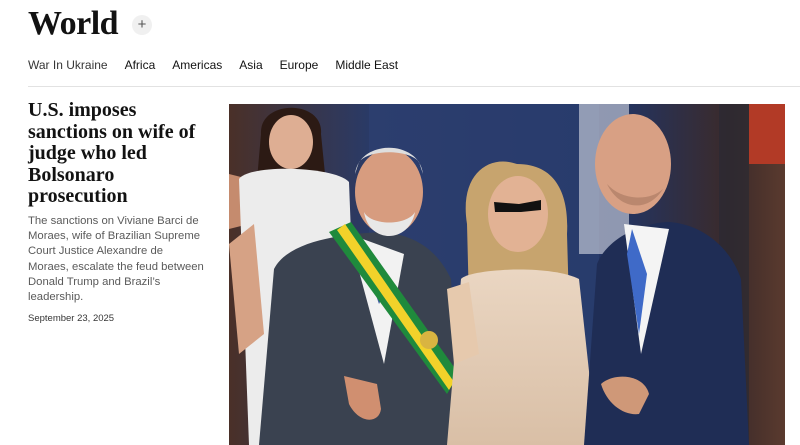 This screenshot has width=800, height=445. I want to click on plus-icon: +, so click(142, 24).